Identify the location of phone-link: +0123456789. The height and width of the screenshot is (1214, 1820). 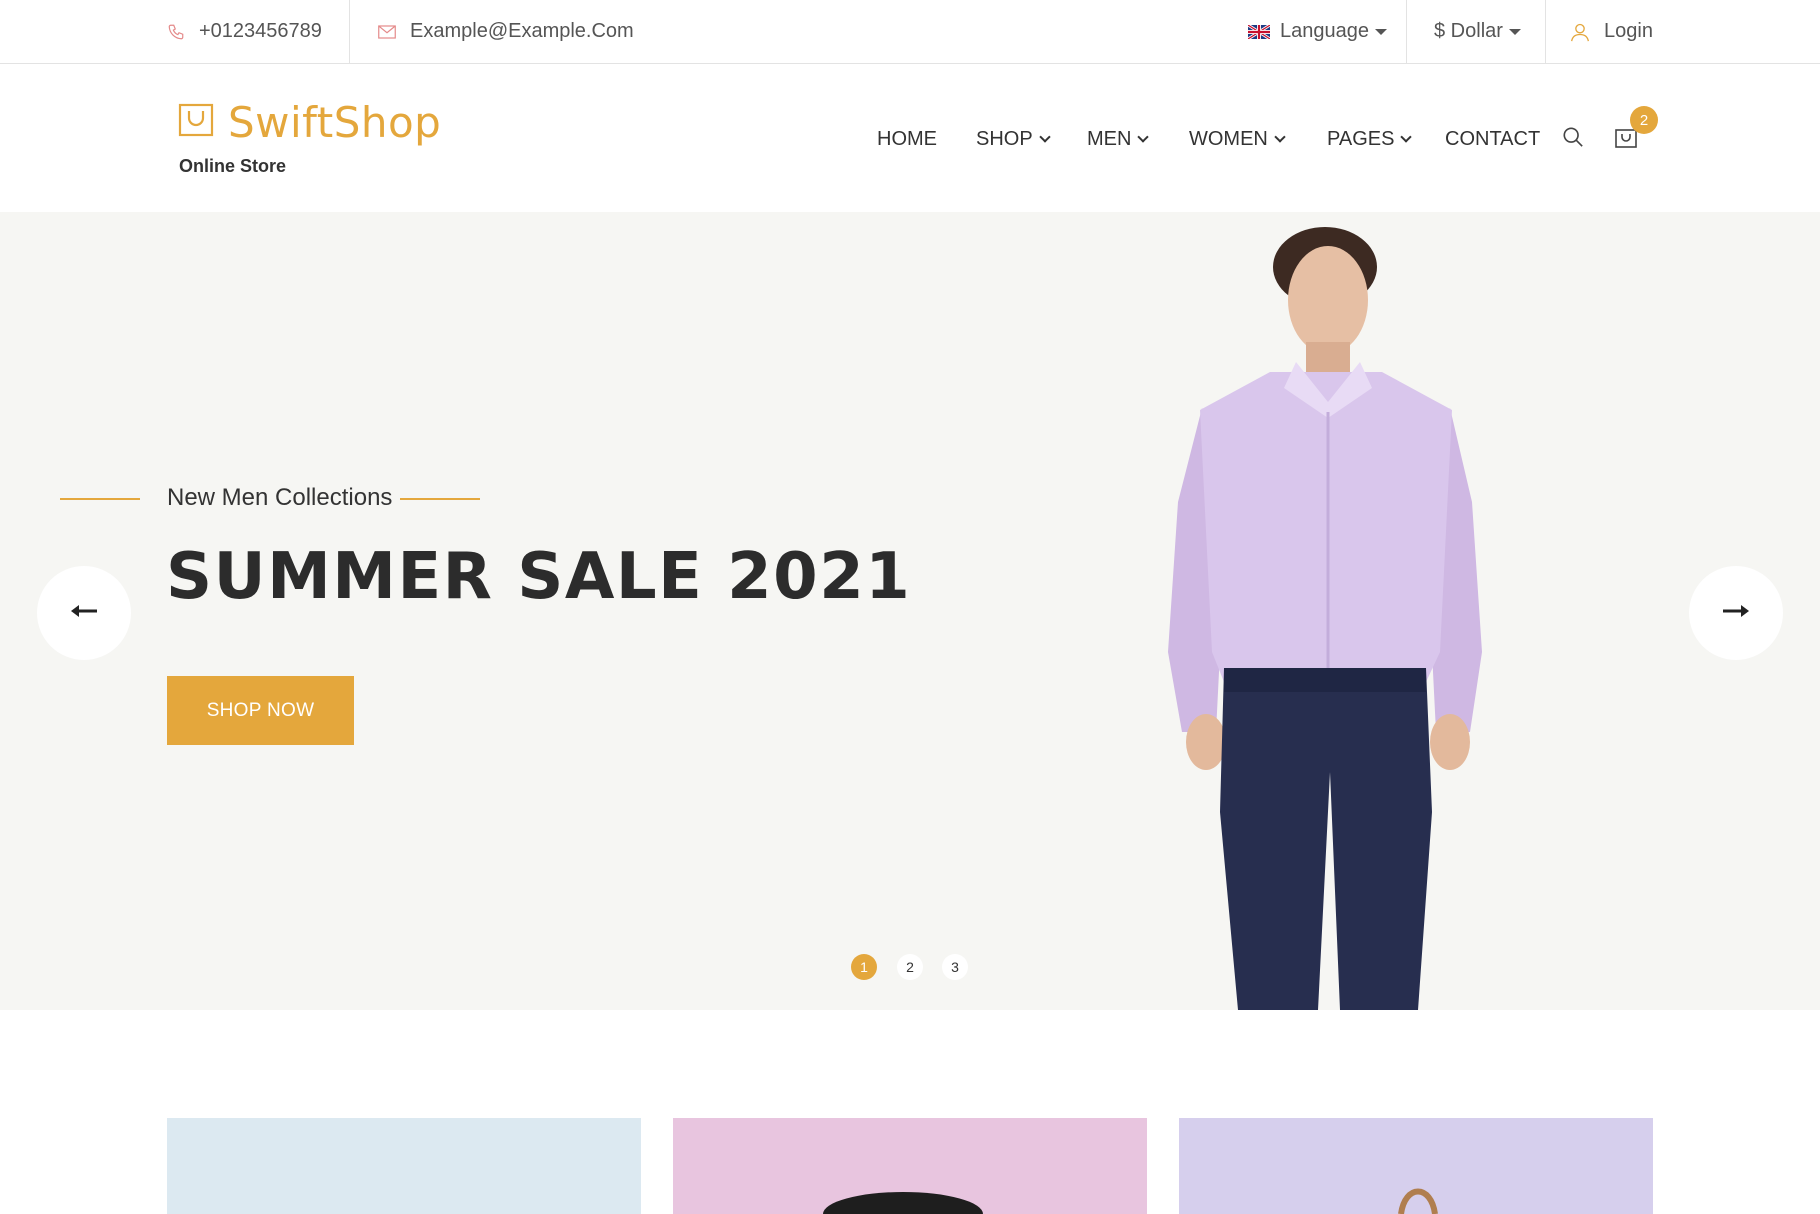
(244, 31).